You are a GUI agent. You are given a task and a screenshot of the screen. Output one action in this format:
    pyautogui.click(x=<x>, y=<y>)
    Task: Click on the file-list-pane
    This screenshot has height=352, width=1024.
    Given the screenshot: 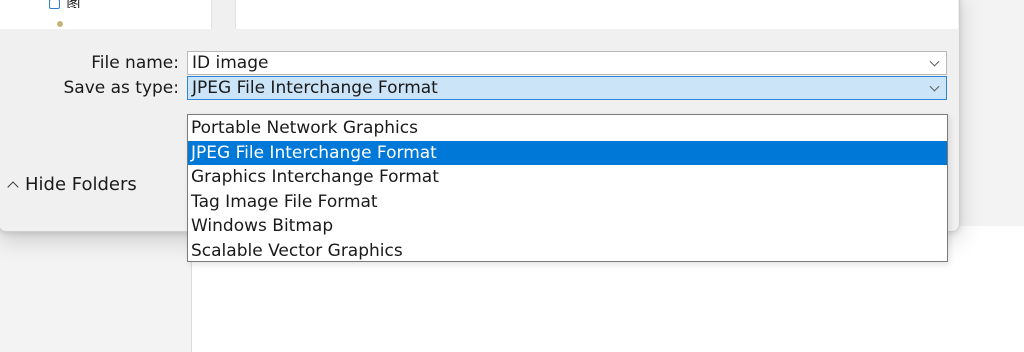 What is the action you would take?
    pyautogui.click(x=596, y=14)
    